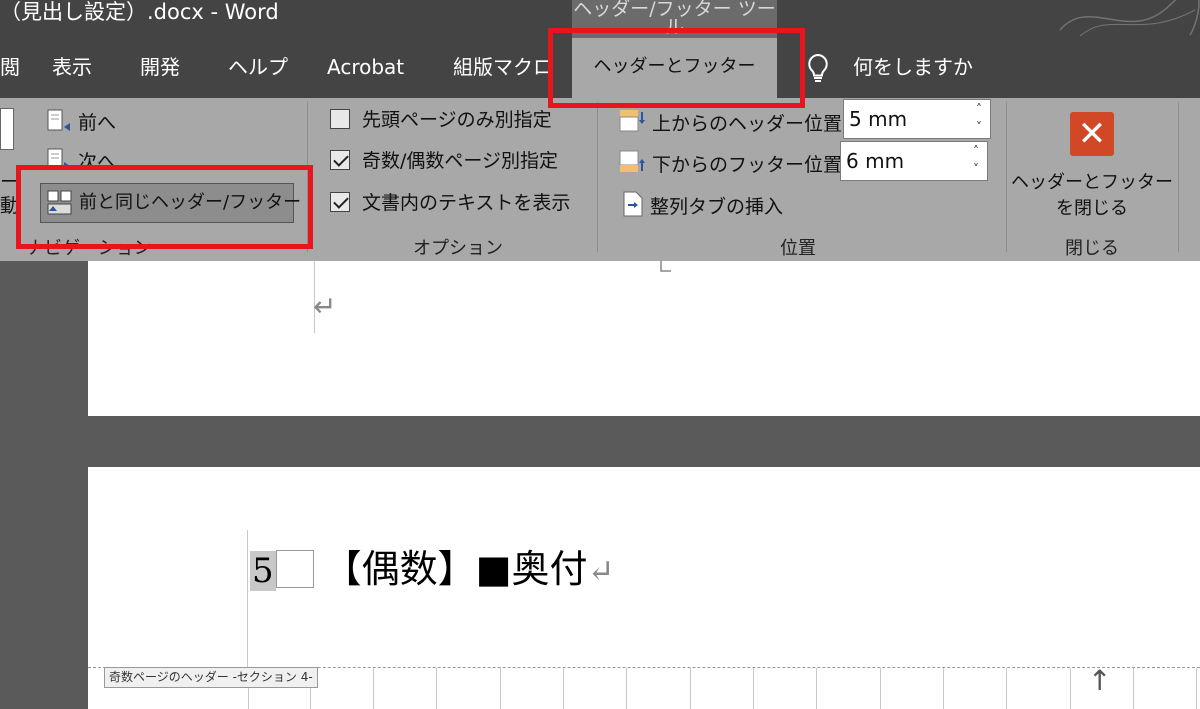 This screenshot has width=1200, height=709. What do you see at coordinates (160, 68) in the screenshot?
I see `tab-developer: 開発` at bounding box center [160, 68].